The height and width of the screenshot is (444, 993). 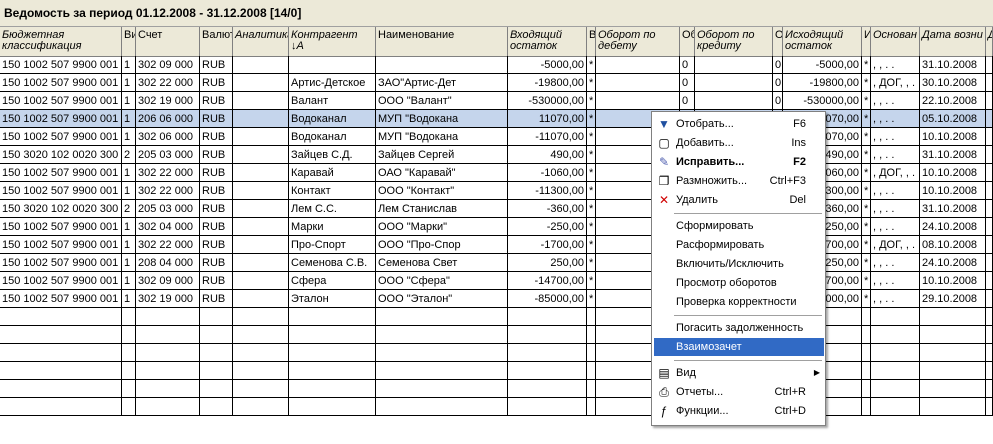 What do you see at coordinates (547, 41) in the screenshot?
I see `column-header-opening-balance: Входящий остаток` at bounding box center [547, 41].